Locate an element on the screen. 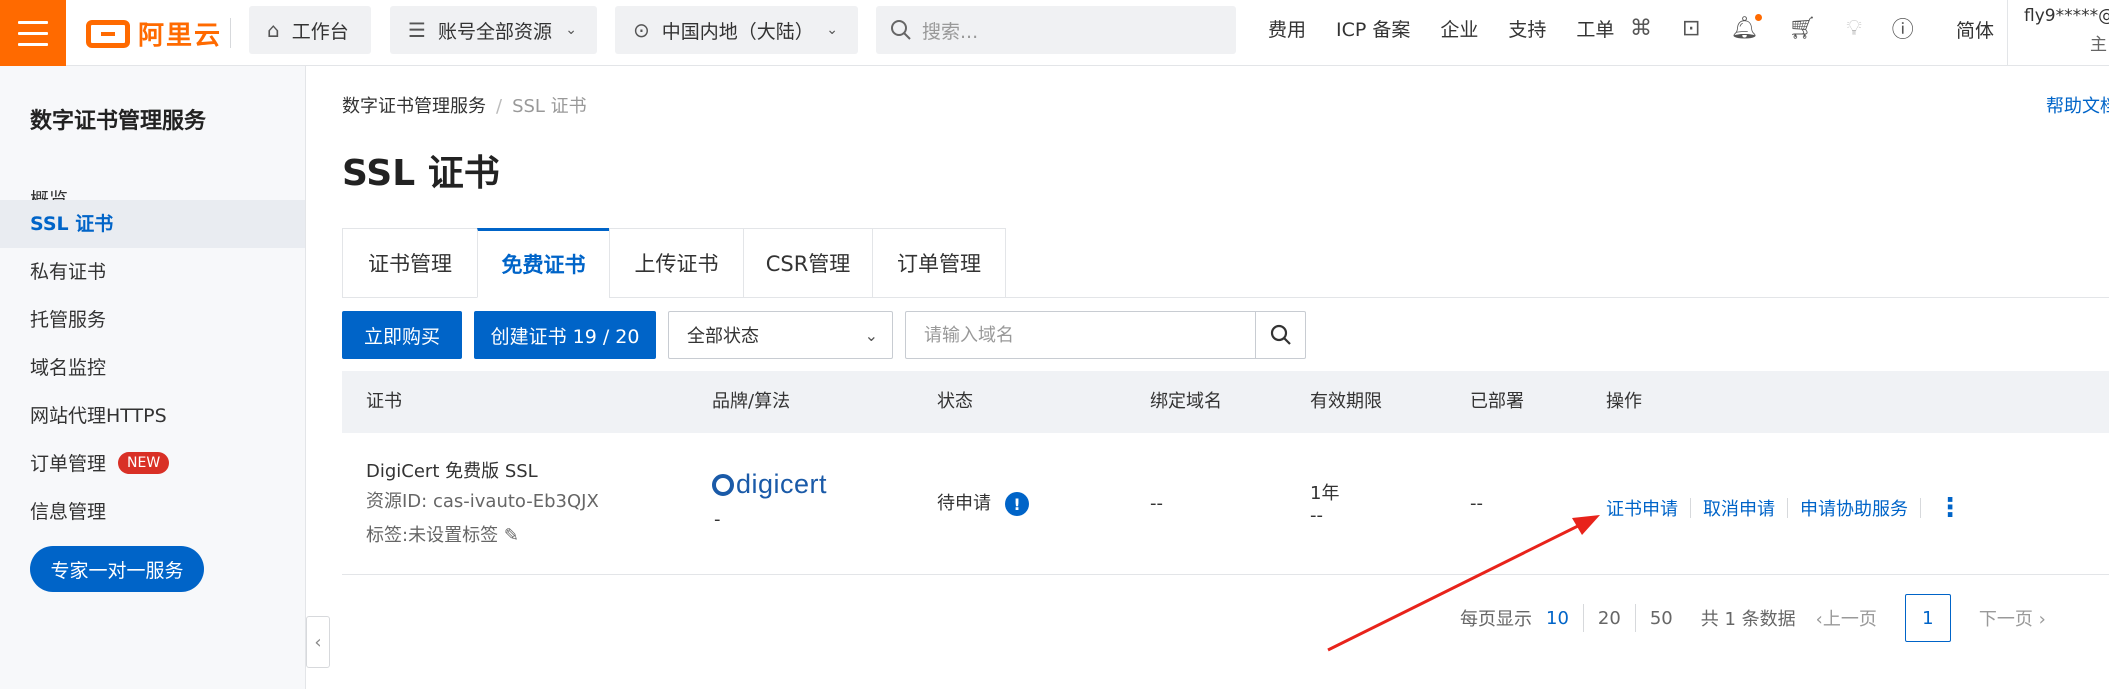 The height and width of the screenshot is (689, 2109). new-badge: NEW is located at coordinates (144, 462).